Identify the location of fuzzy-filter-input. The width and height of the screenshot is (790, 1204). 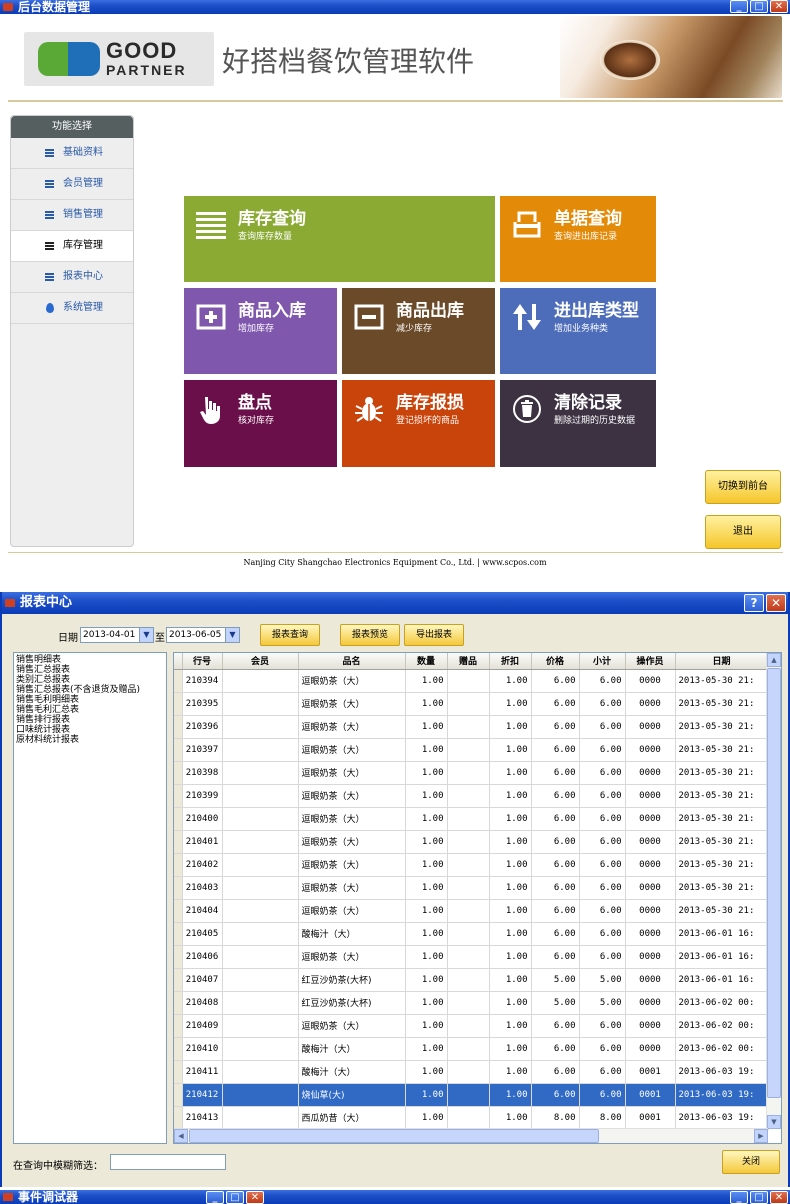
(168, 1162).